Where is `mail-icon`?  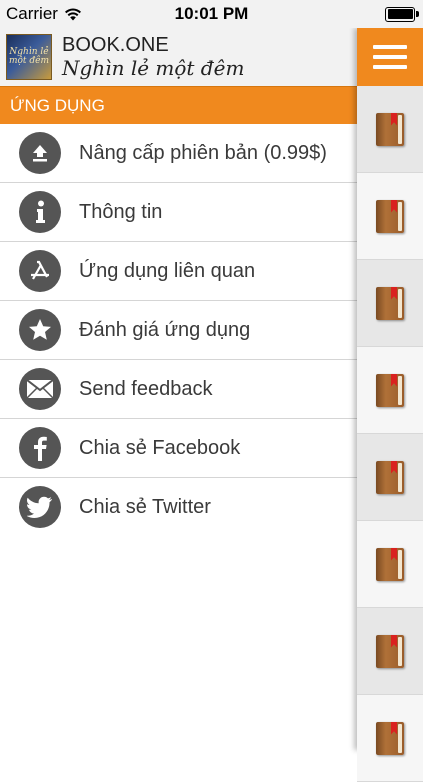
mail-icon is located at coordinates (40, 389).